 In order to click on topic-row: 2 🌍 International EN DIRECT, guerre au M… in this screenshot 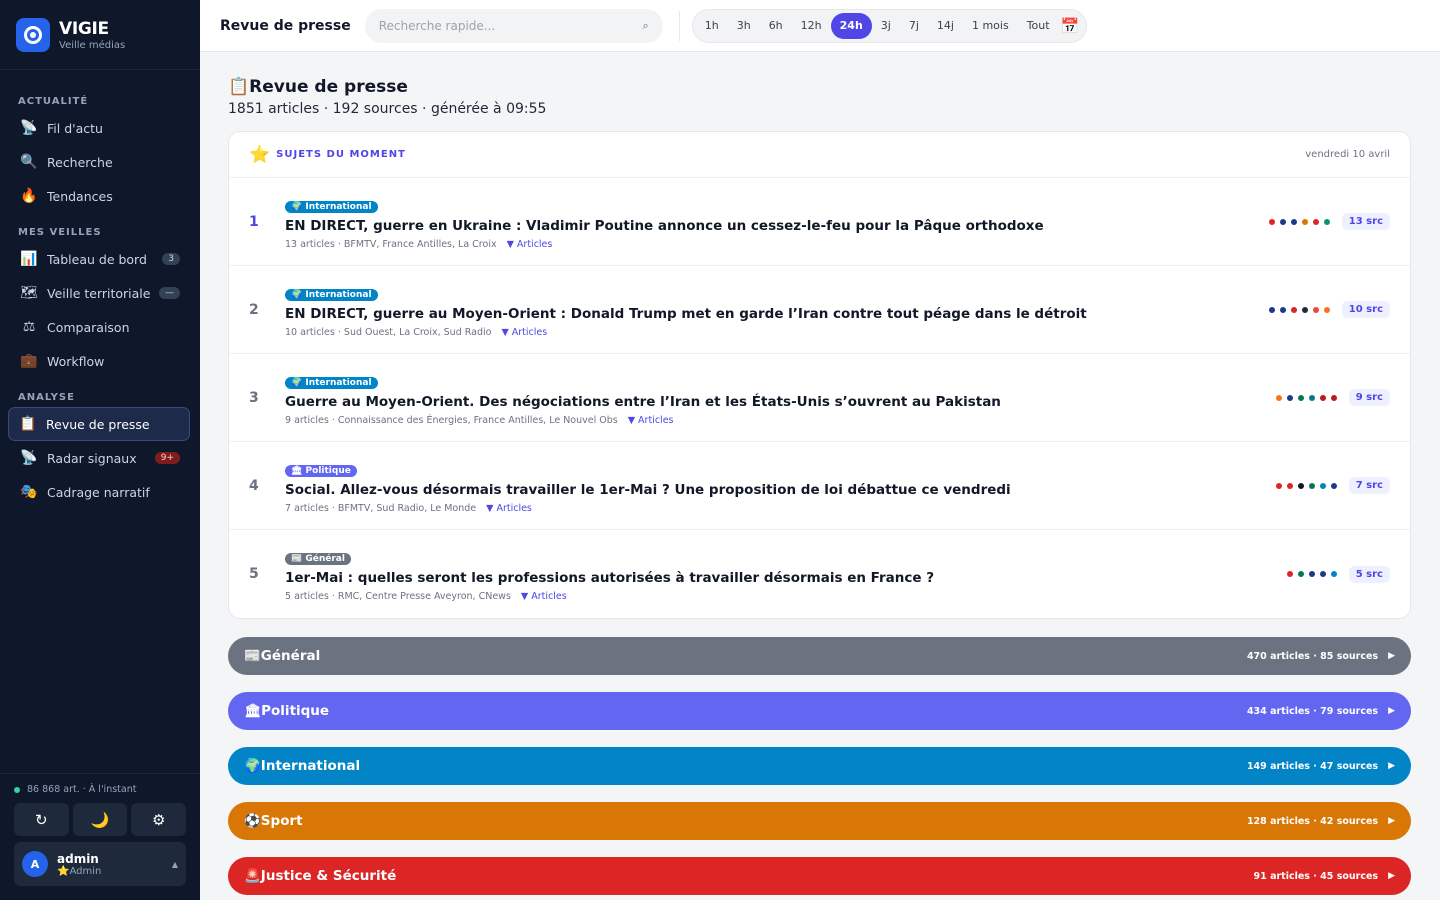, I will do `click(819, 310)`.